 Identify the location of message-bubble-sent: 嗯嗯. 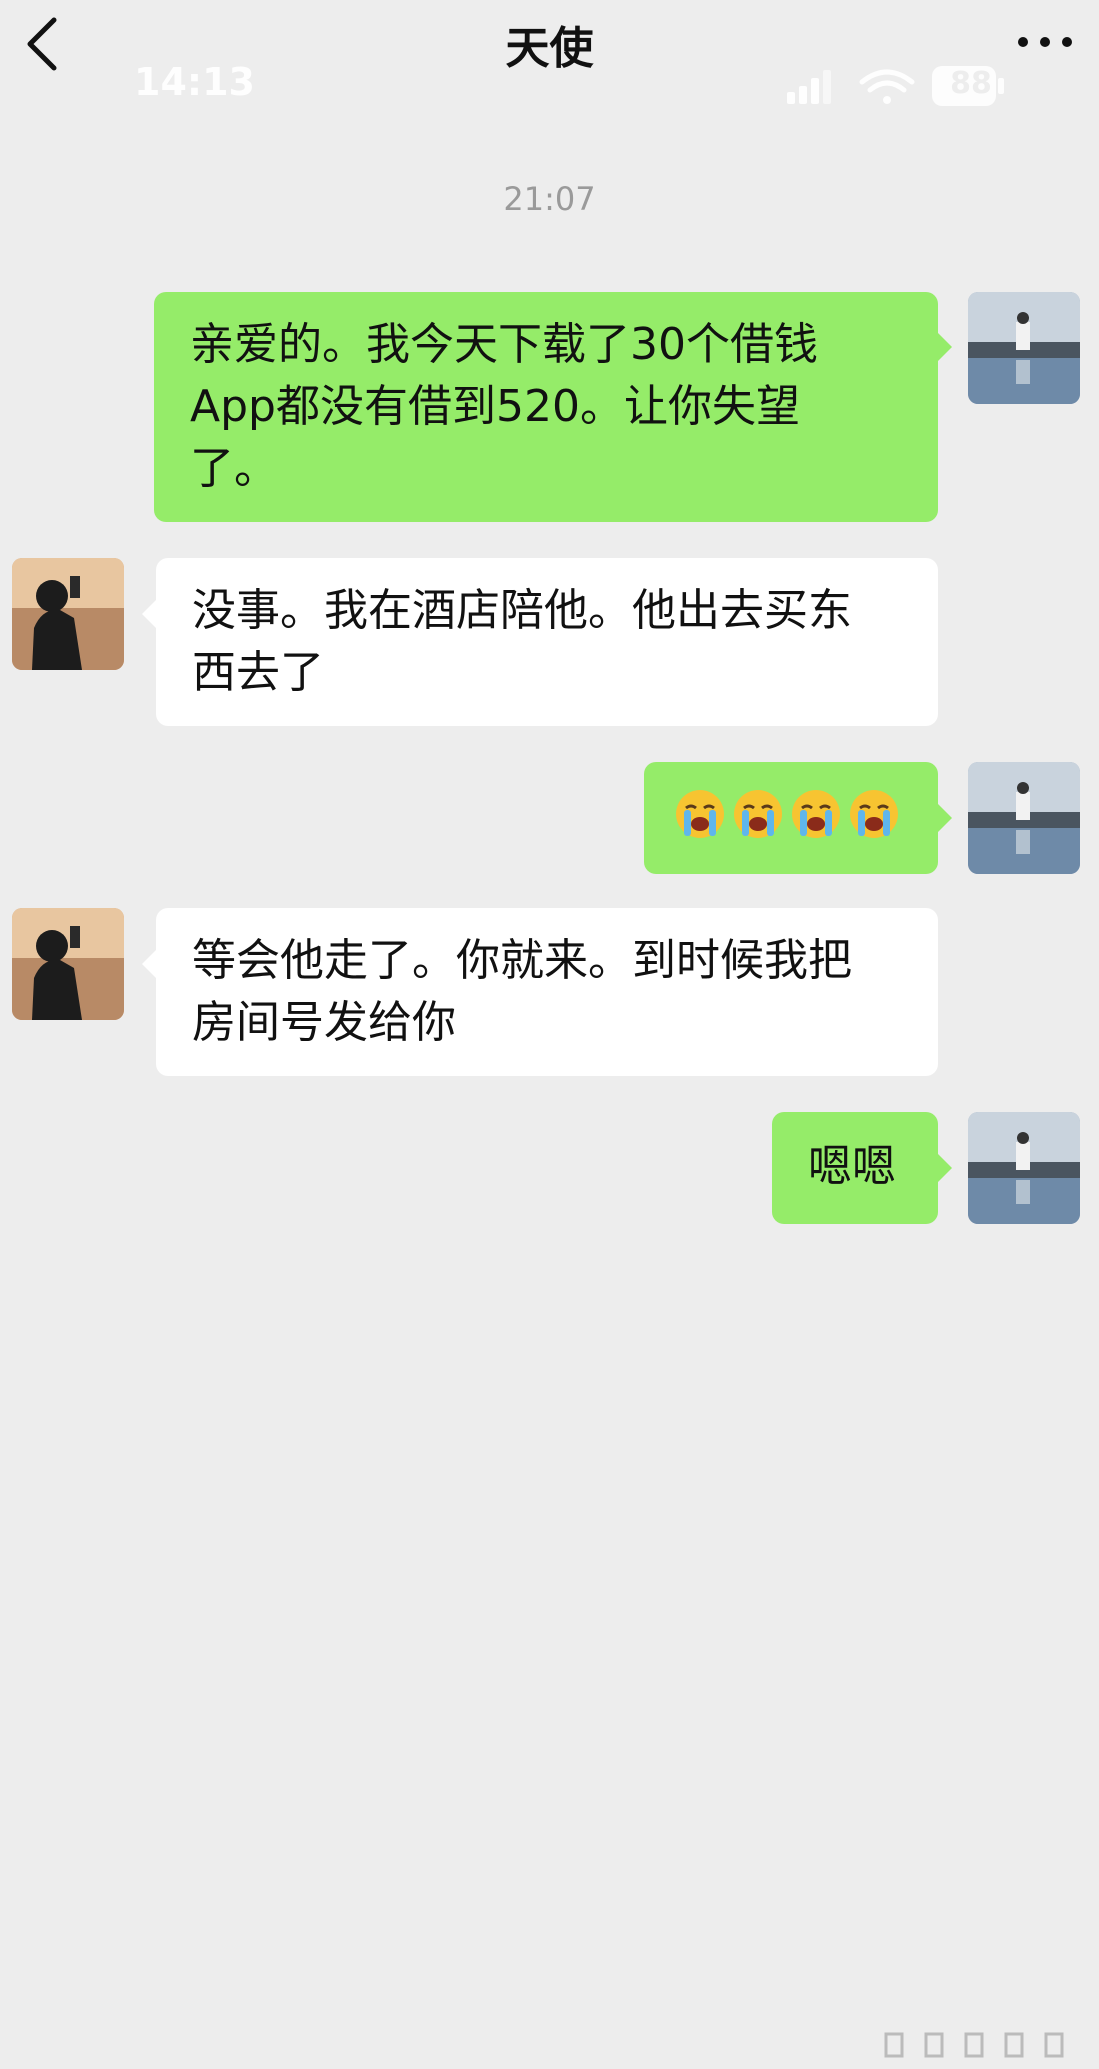
(855, 1168).